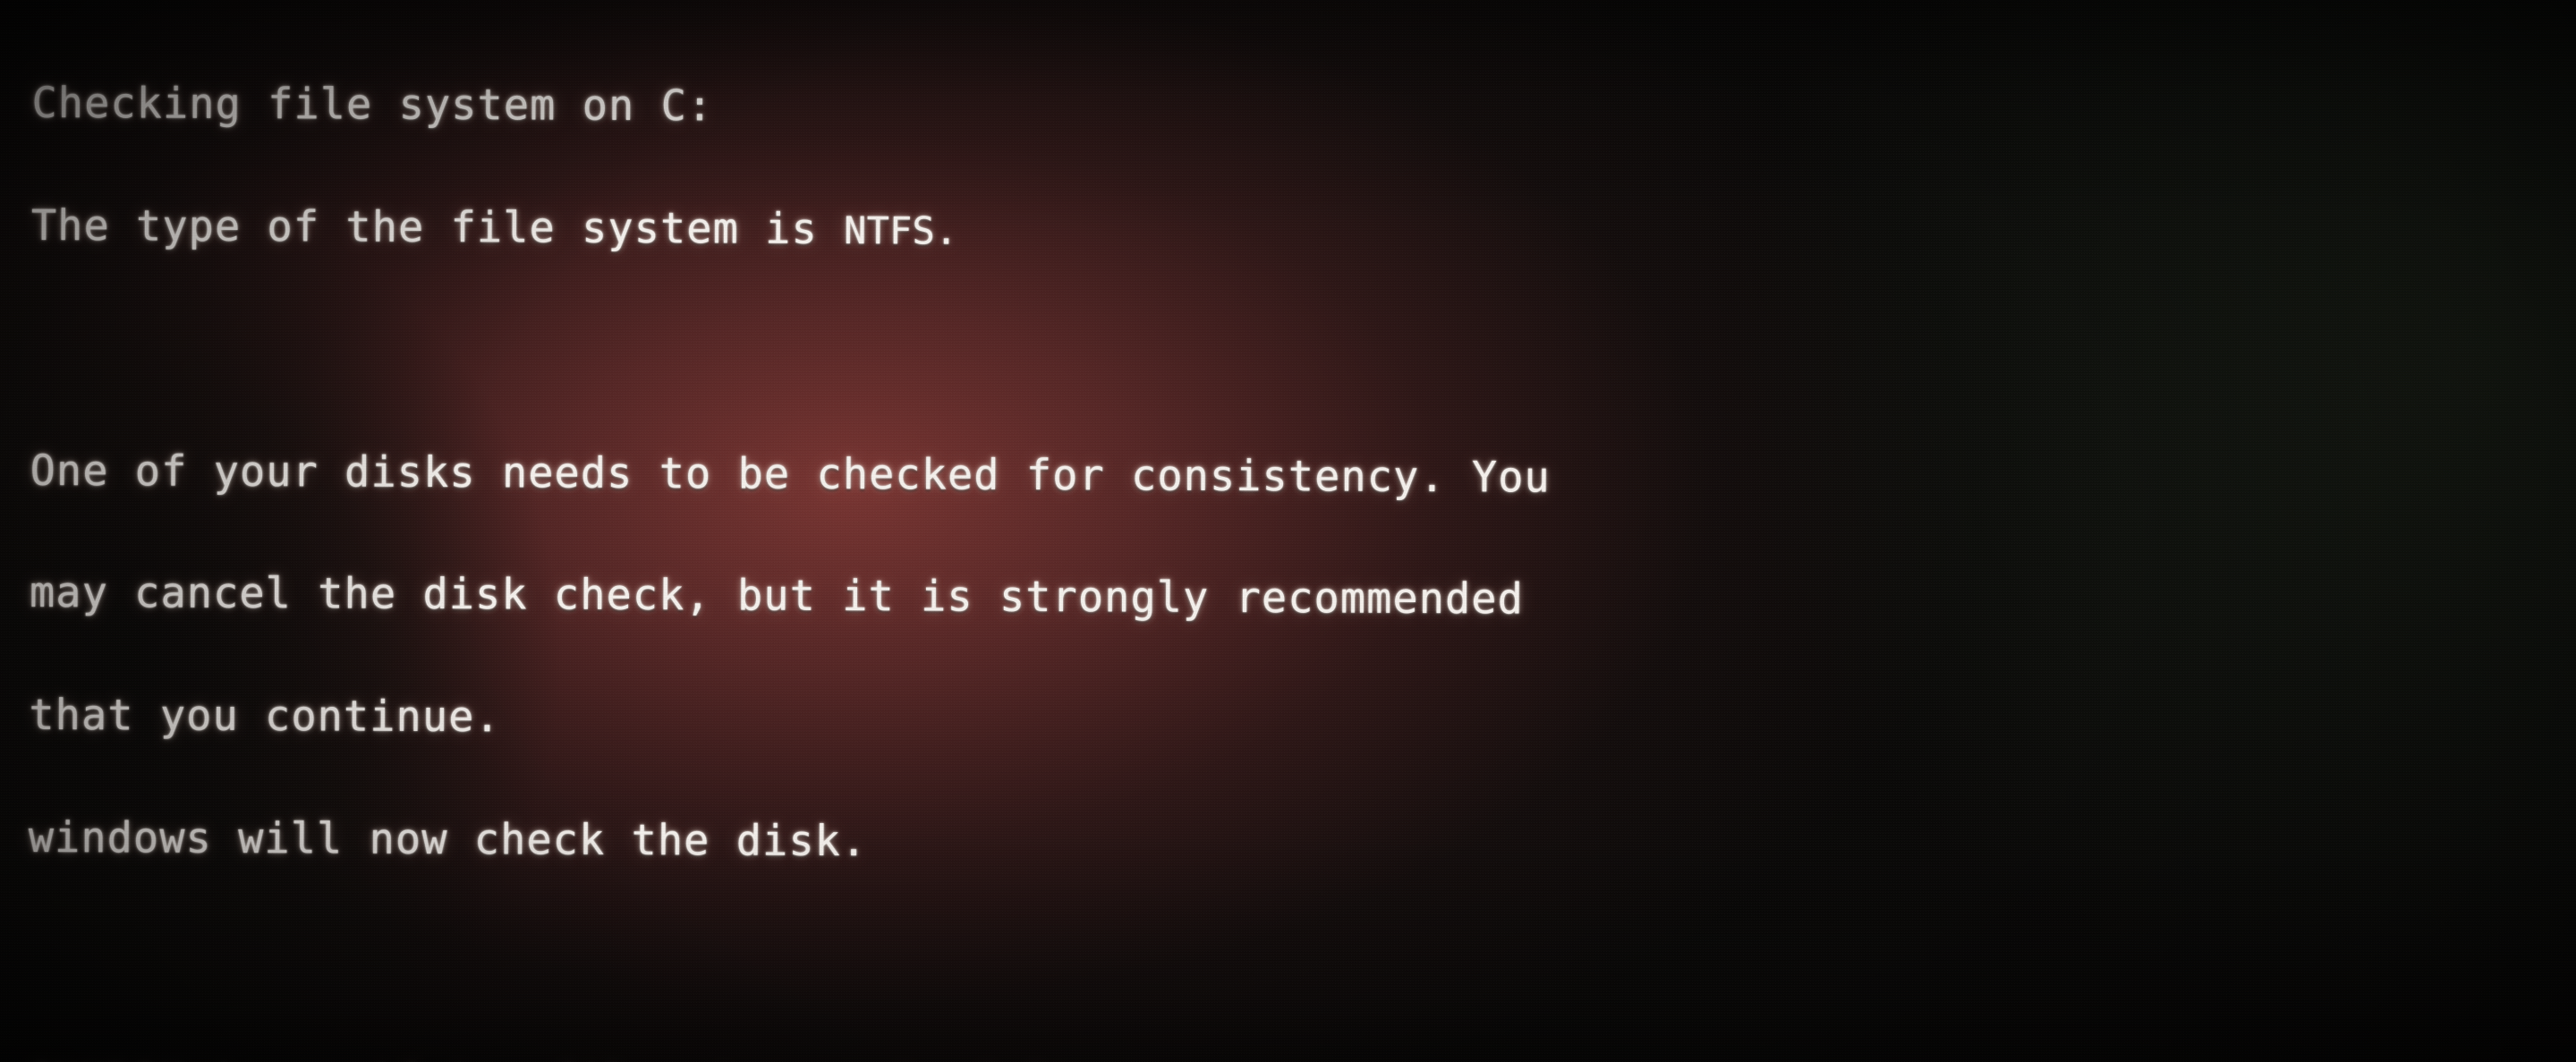  What do you see at coordinates (372, 105) in the screenshot?
I see `console-line: Checking file system on C:` at bounding box center [372, 105].